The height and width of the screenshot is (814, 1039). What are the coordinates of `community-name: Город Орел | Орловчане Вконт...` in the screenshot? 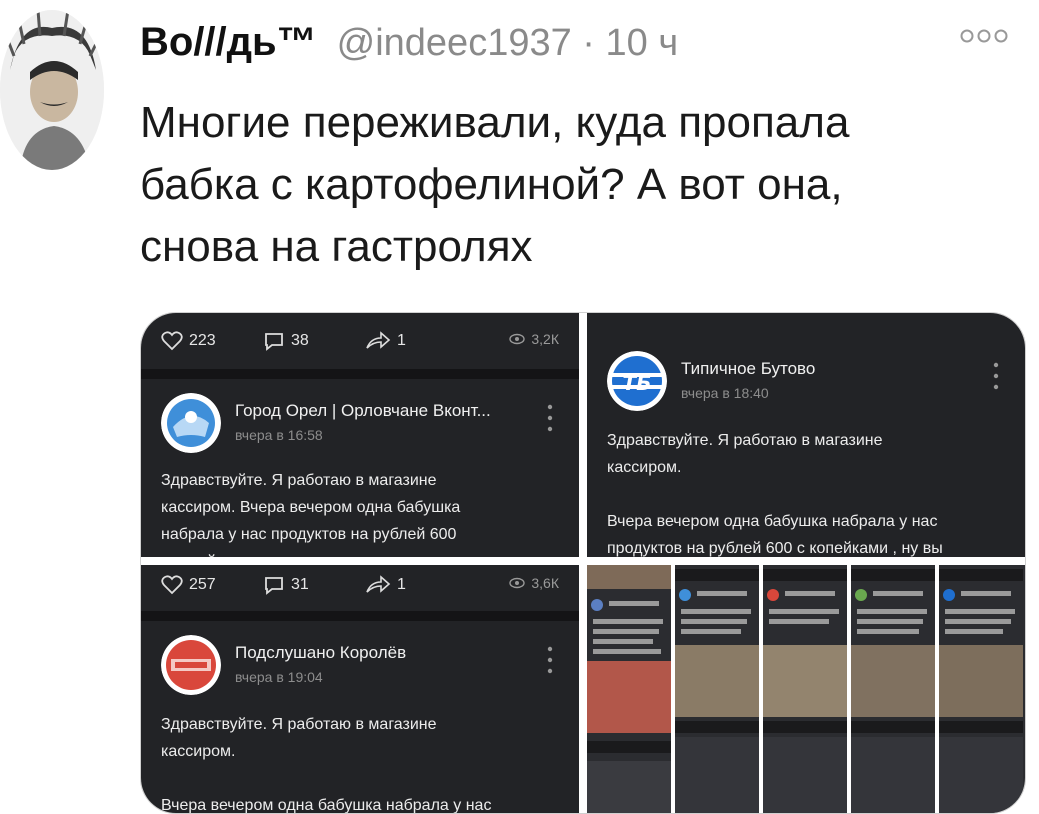 It's located at (363, 411).